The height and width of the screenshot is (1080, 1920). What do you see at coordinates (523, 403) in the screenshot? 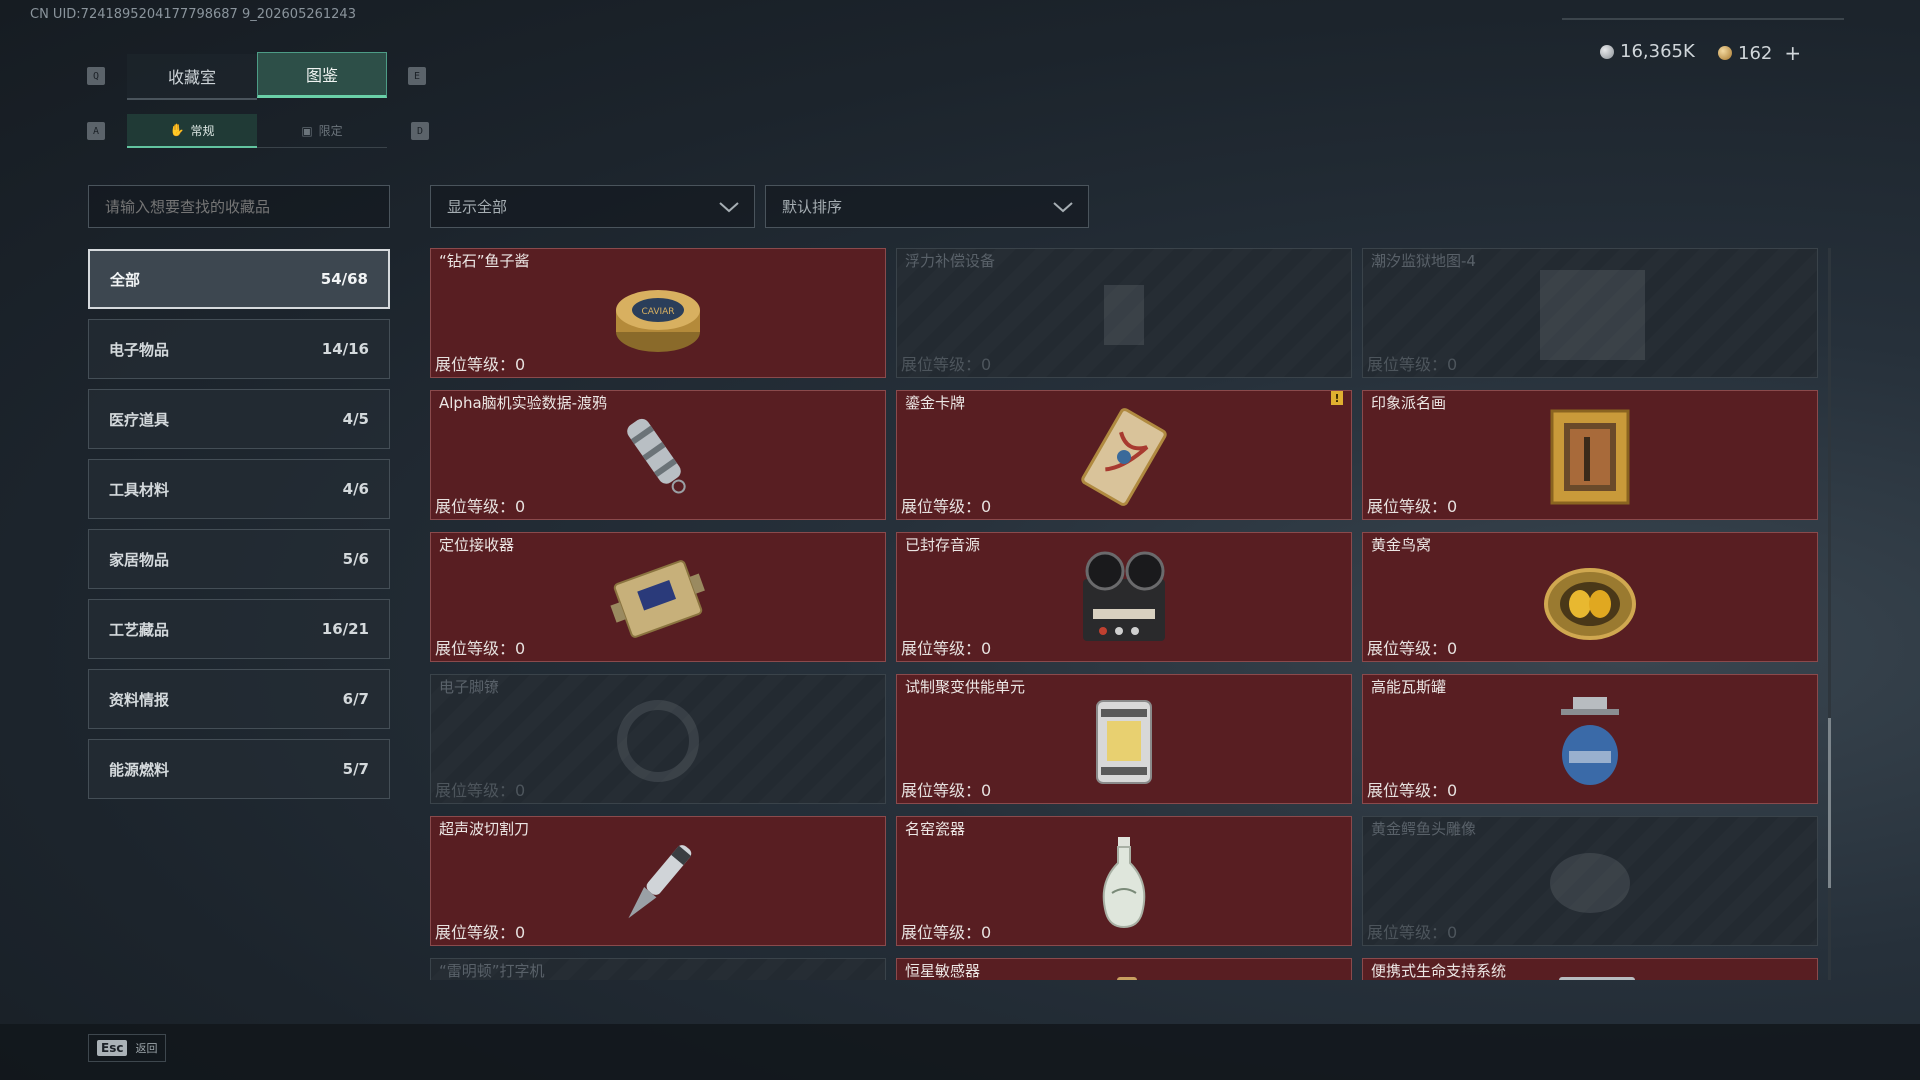
I see `item-name: Alpha脑机实验数据-渡鸦` at bounding box center [523, 403].